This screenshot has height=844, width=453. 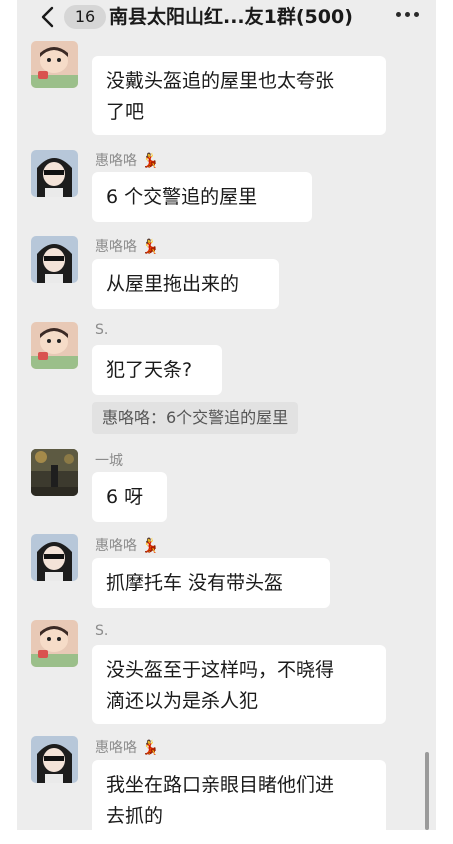 What do you see at coordinates (226, 837) in the screenshot?
I see `bottom-edge` at bounding box center [226, 837].